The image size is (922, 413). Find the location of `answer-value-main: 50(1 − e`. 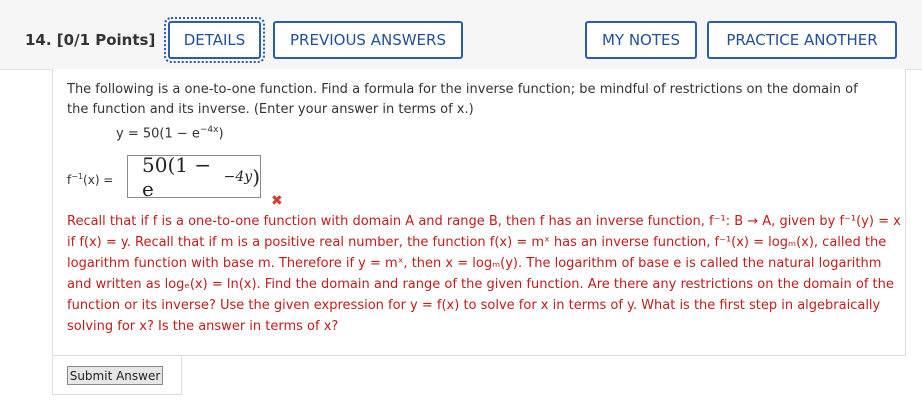

answer-value-main: 50(1 − e is located at coordinates (177, 176).